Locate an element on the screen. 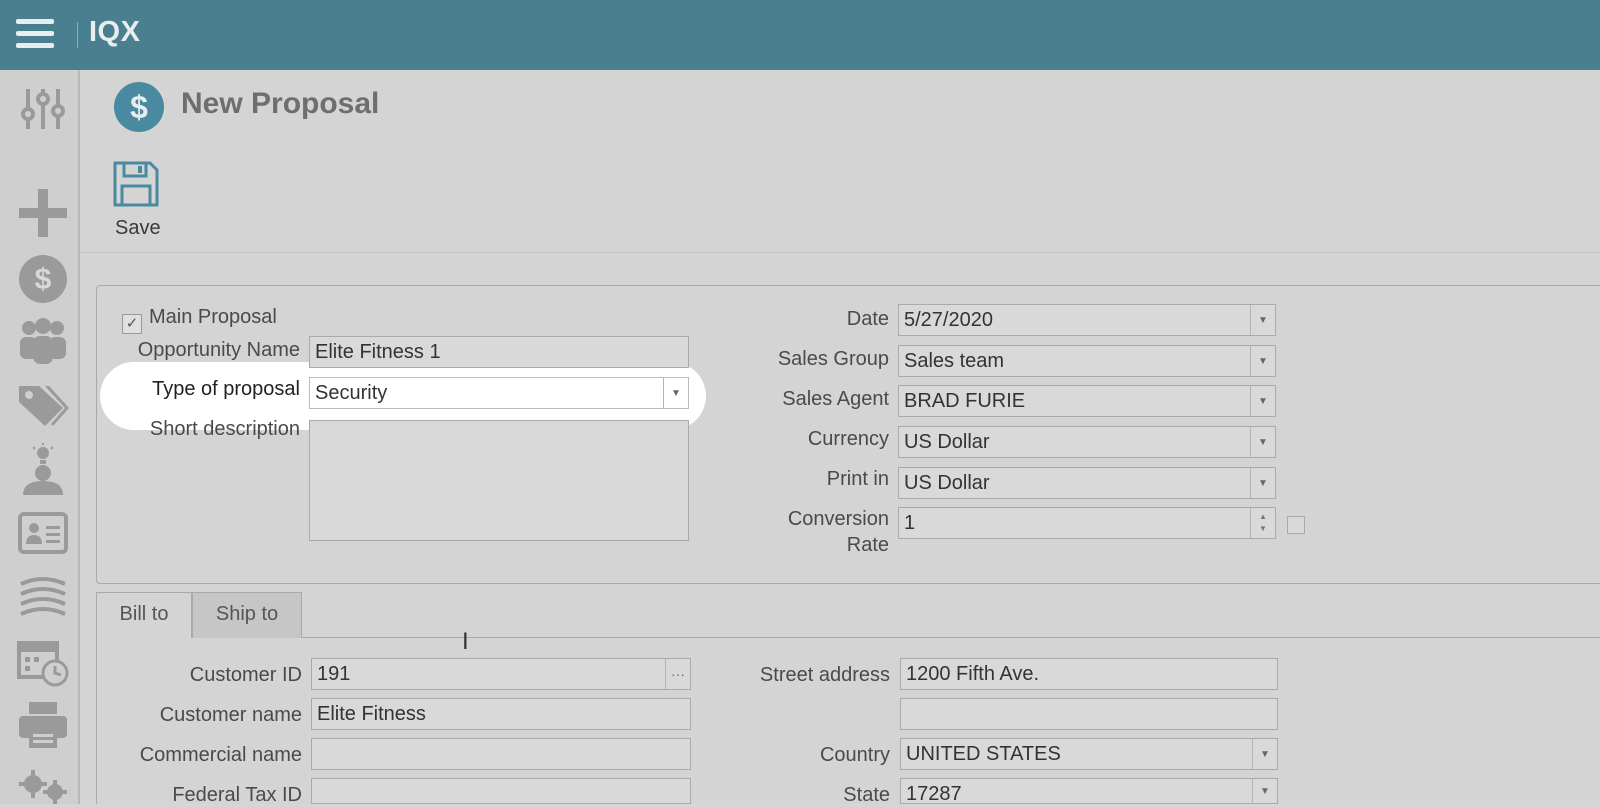  date-value: 5/27/2020 is located at coordinates (948, 320).